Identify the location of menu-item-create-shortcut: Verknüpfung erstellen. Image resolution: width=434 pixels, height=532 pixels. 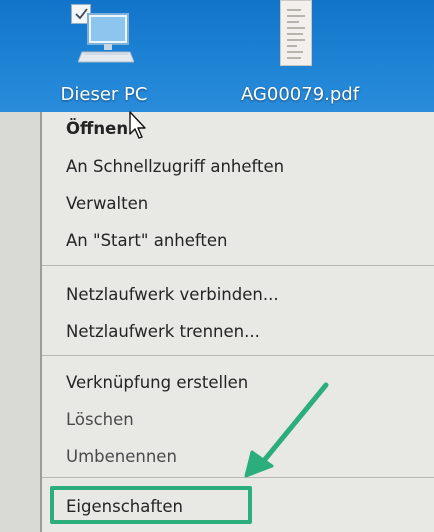
(236, 383).